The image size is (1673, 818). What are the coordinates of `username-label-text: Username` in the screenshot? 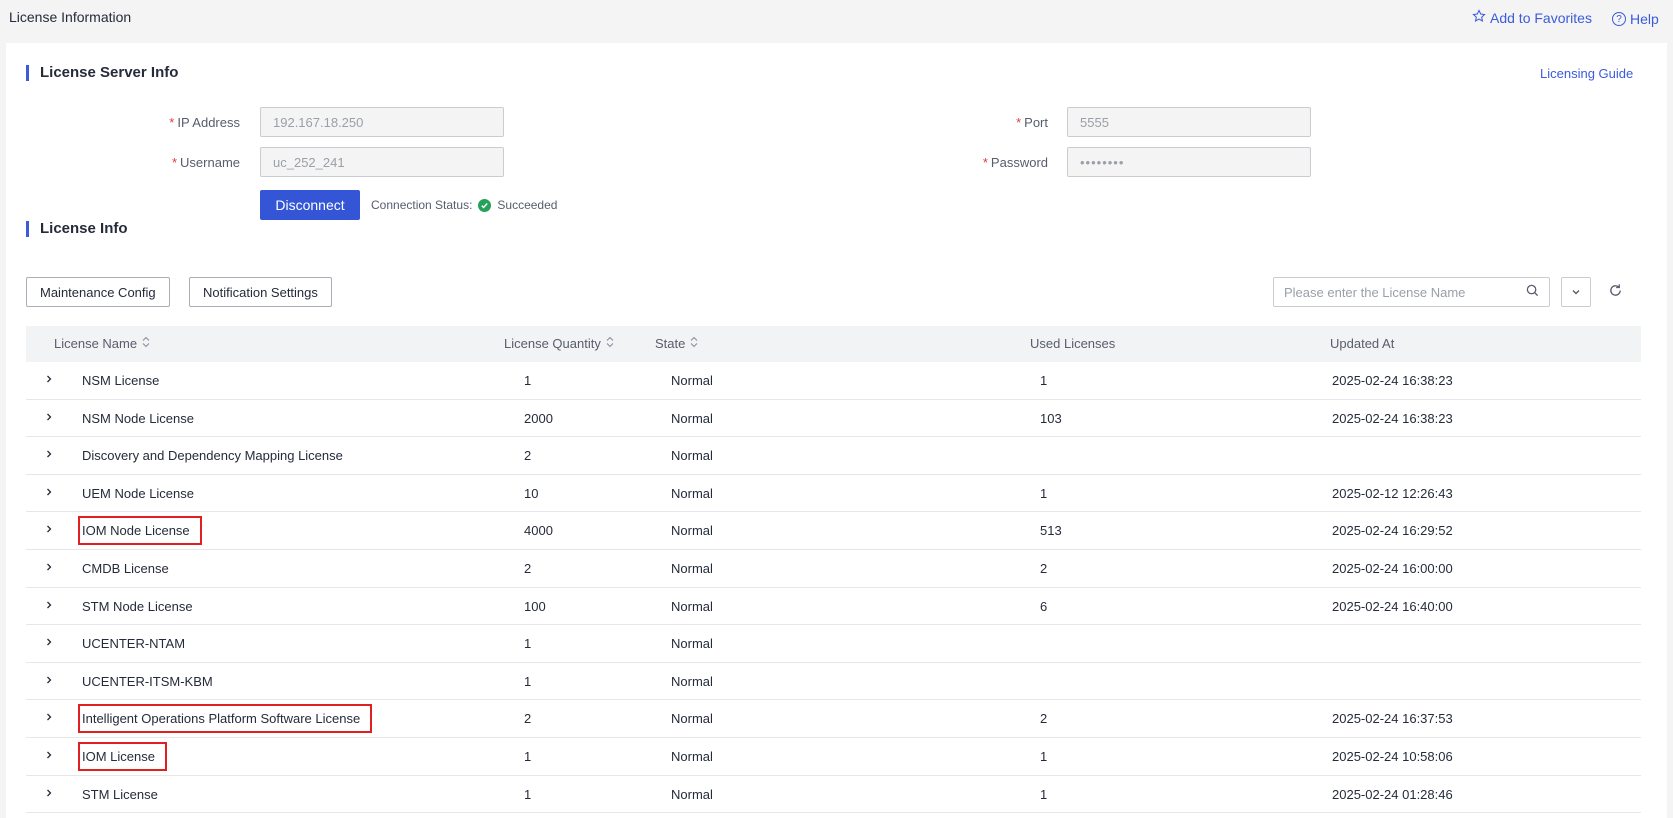 It's located at (210, 162).